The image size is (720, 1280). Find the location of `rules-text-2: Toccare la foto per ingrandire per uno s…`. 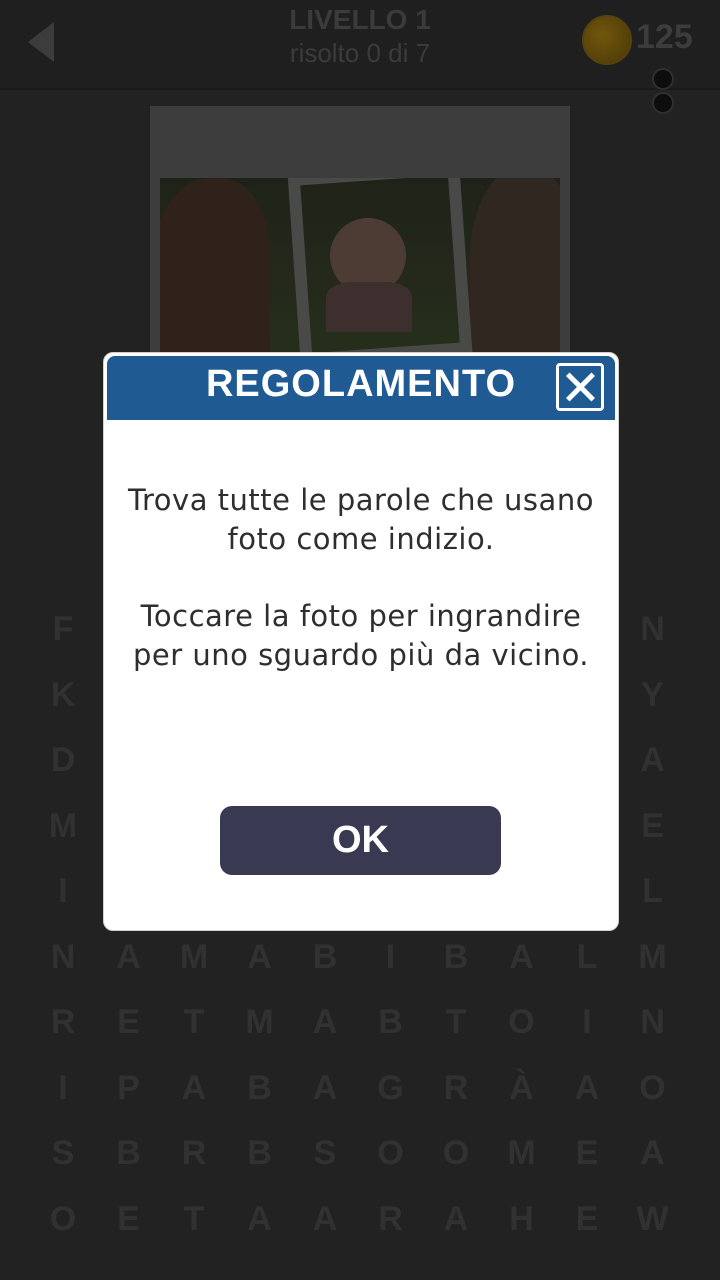

rules-text-2: Toccare la foto per ingrandire per uno s… is located at coordinates (361, 635).